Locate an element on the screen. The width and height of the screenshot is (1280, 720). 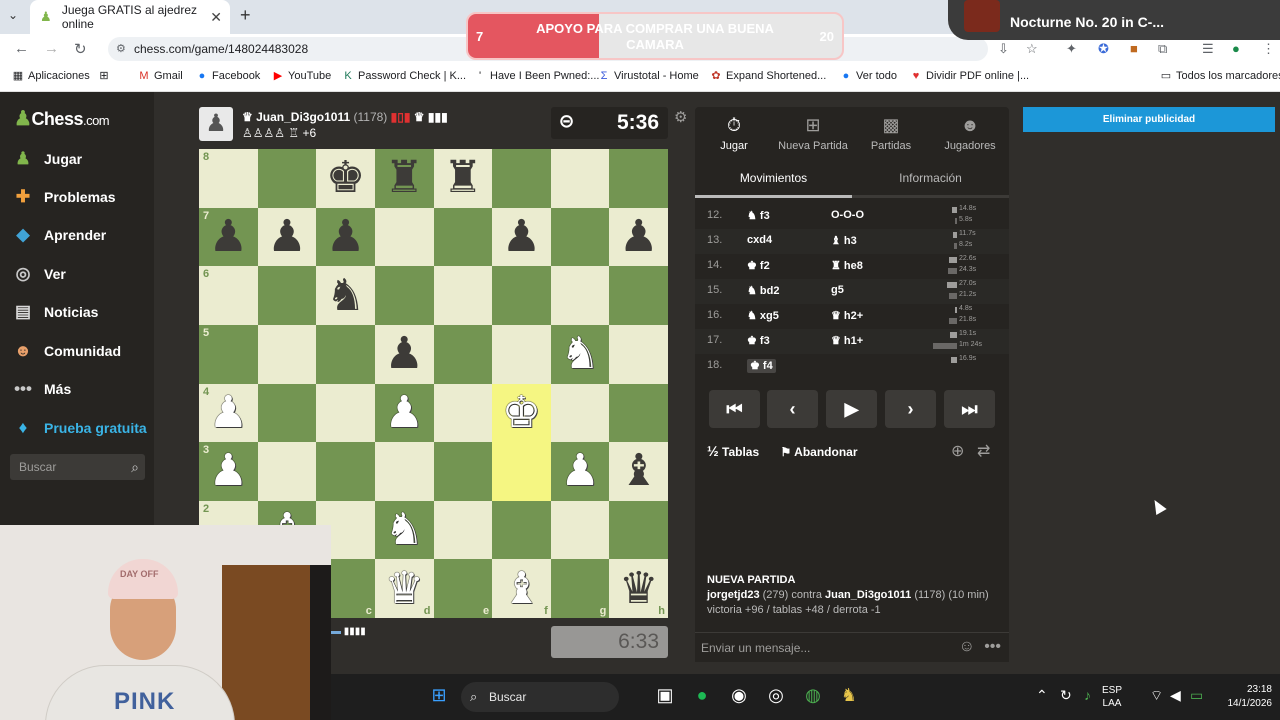
square-g1: g is located at coordinates (580, 588).